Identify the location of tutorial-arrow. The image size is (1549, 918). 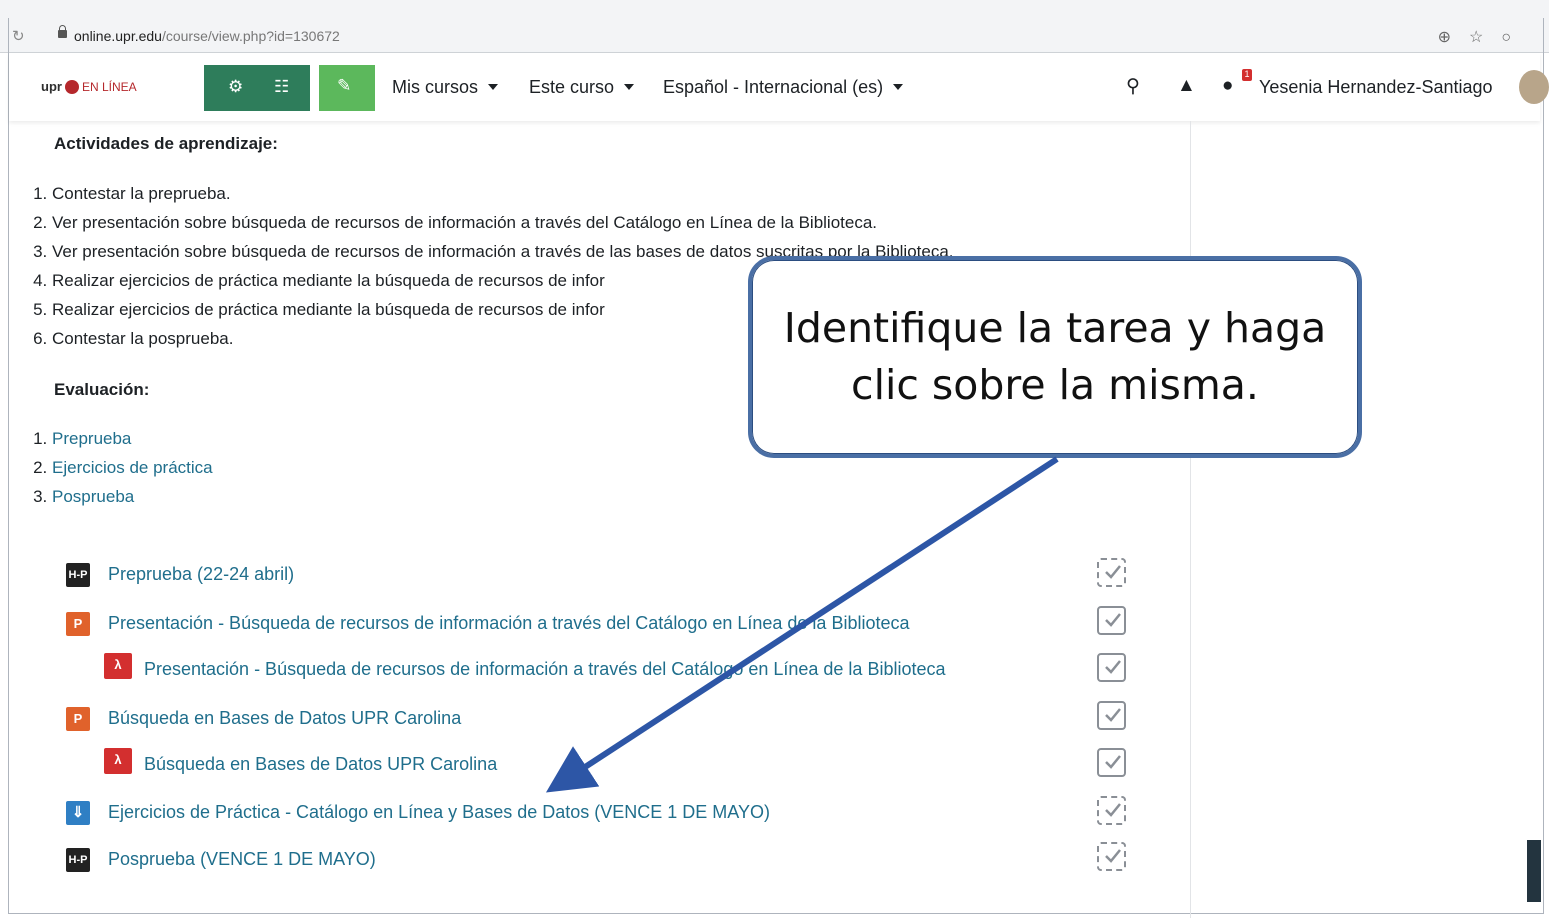
(802, 624).